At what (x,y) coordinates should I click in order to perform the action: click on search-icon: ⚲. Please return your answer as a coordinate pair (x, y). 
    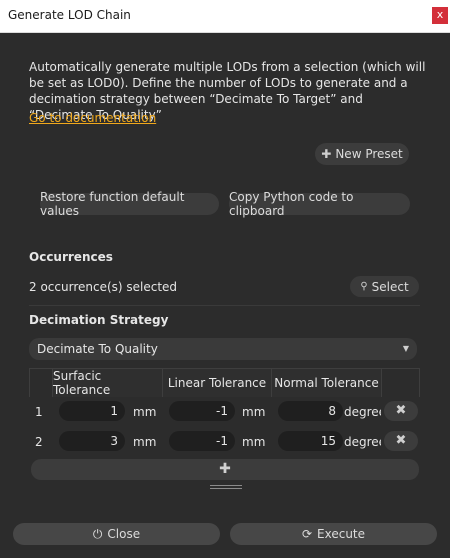
    Looking at the image, I should click on (364, 286).